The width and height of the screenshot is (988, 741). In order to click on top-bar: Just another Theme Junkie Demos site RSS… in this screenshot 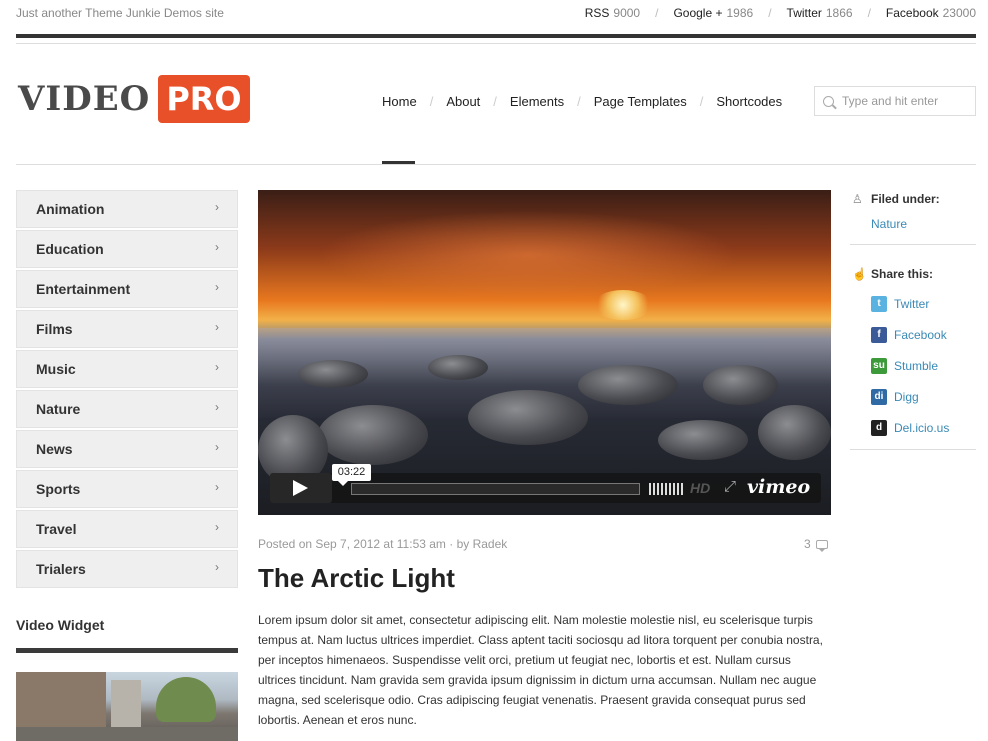, I will do `click(496, 15)`.